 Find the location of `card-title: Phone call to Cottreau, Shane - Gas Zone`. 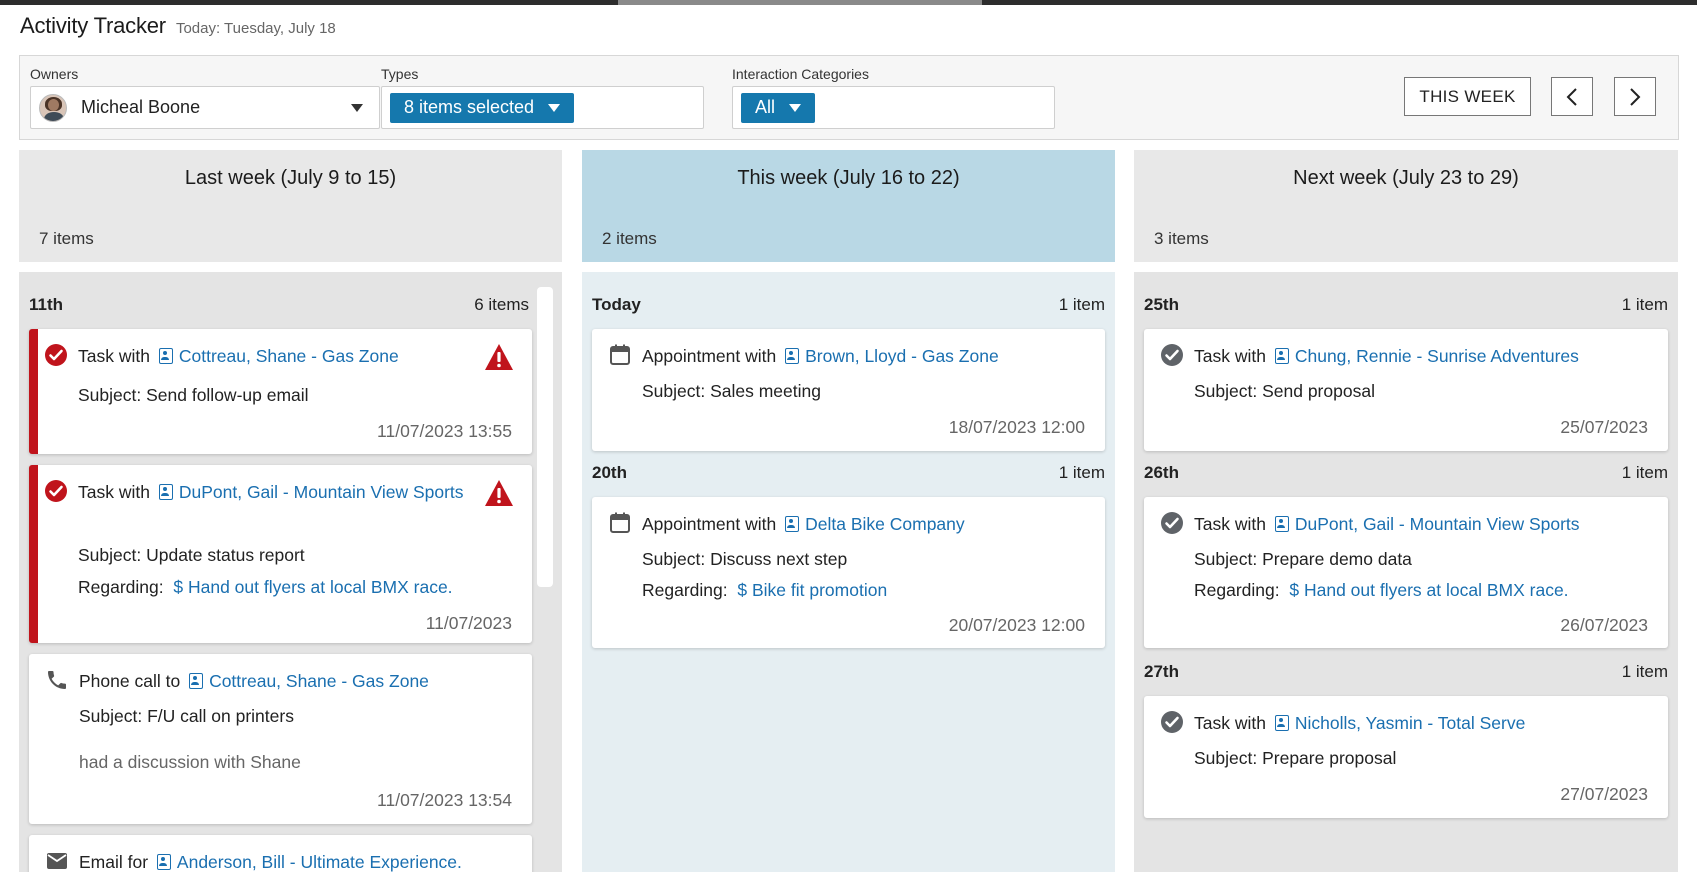

card-title: Phone call to Cottreau, Shane - Gas Zone is located at coordinates (275, 681).